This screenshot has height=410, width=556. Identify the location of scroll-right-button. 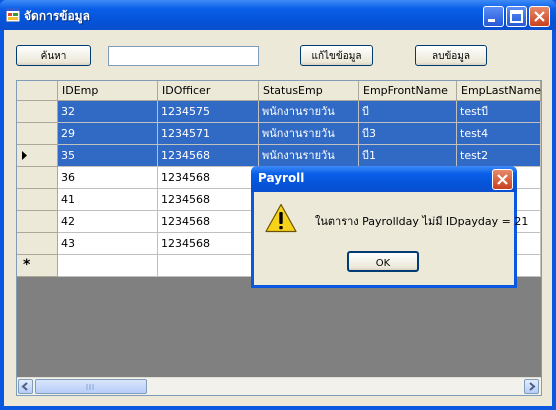
(531, 386).